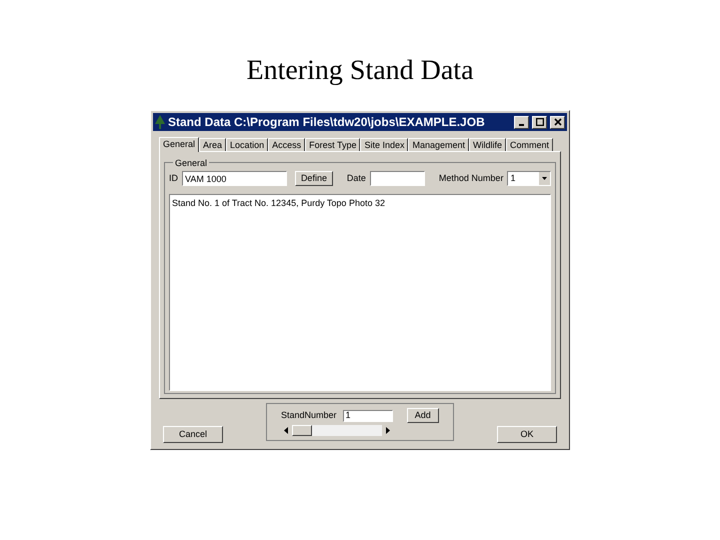 Image resolution: width=720 pixels, height=540 pixels. What do you see at coordinates (160, 122) in the screenshot?
I see `tree-icon` at bounding box center [160, 122].